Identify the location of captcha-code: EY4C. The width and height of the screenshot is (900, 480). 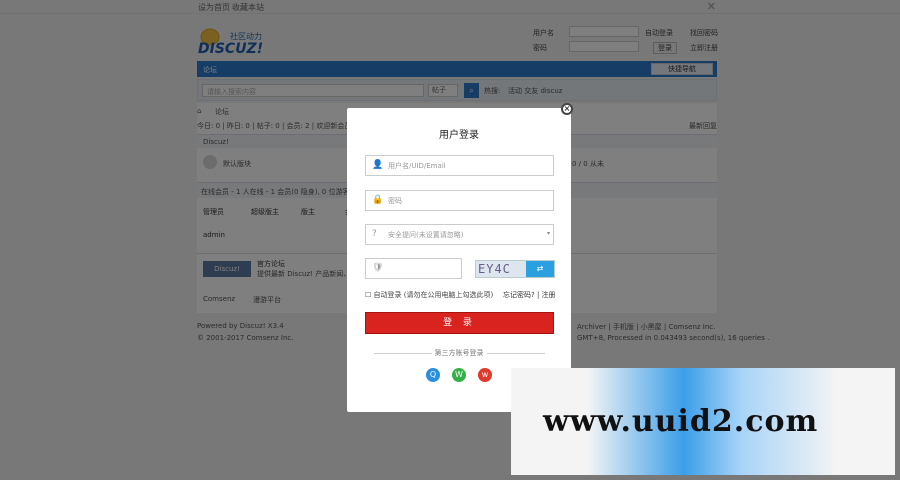
(494, 269).